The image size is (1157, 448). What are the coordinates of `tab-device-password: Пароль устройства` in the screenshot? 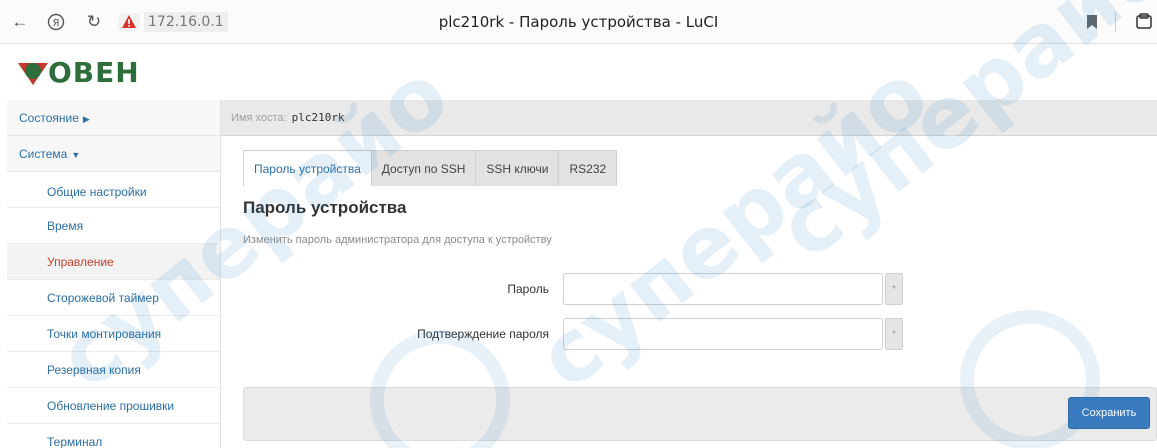 It's located at (307, 168).